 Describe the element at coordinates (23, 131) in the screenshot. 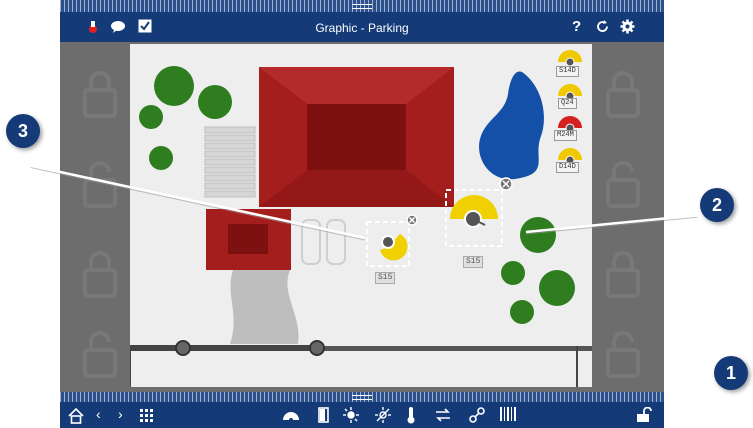

I see `callout-badge-3: 3` at that location.